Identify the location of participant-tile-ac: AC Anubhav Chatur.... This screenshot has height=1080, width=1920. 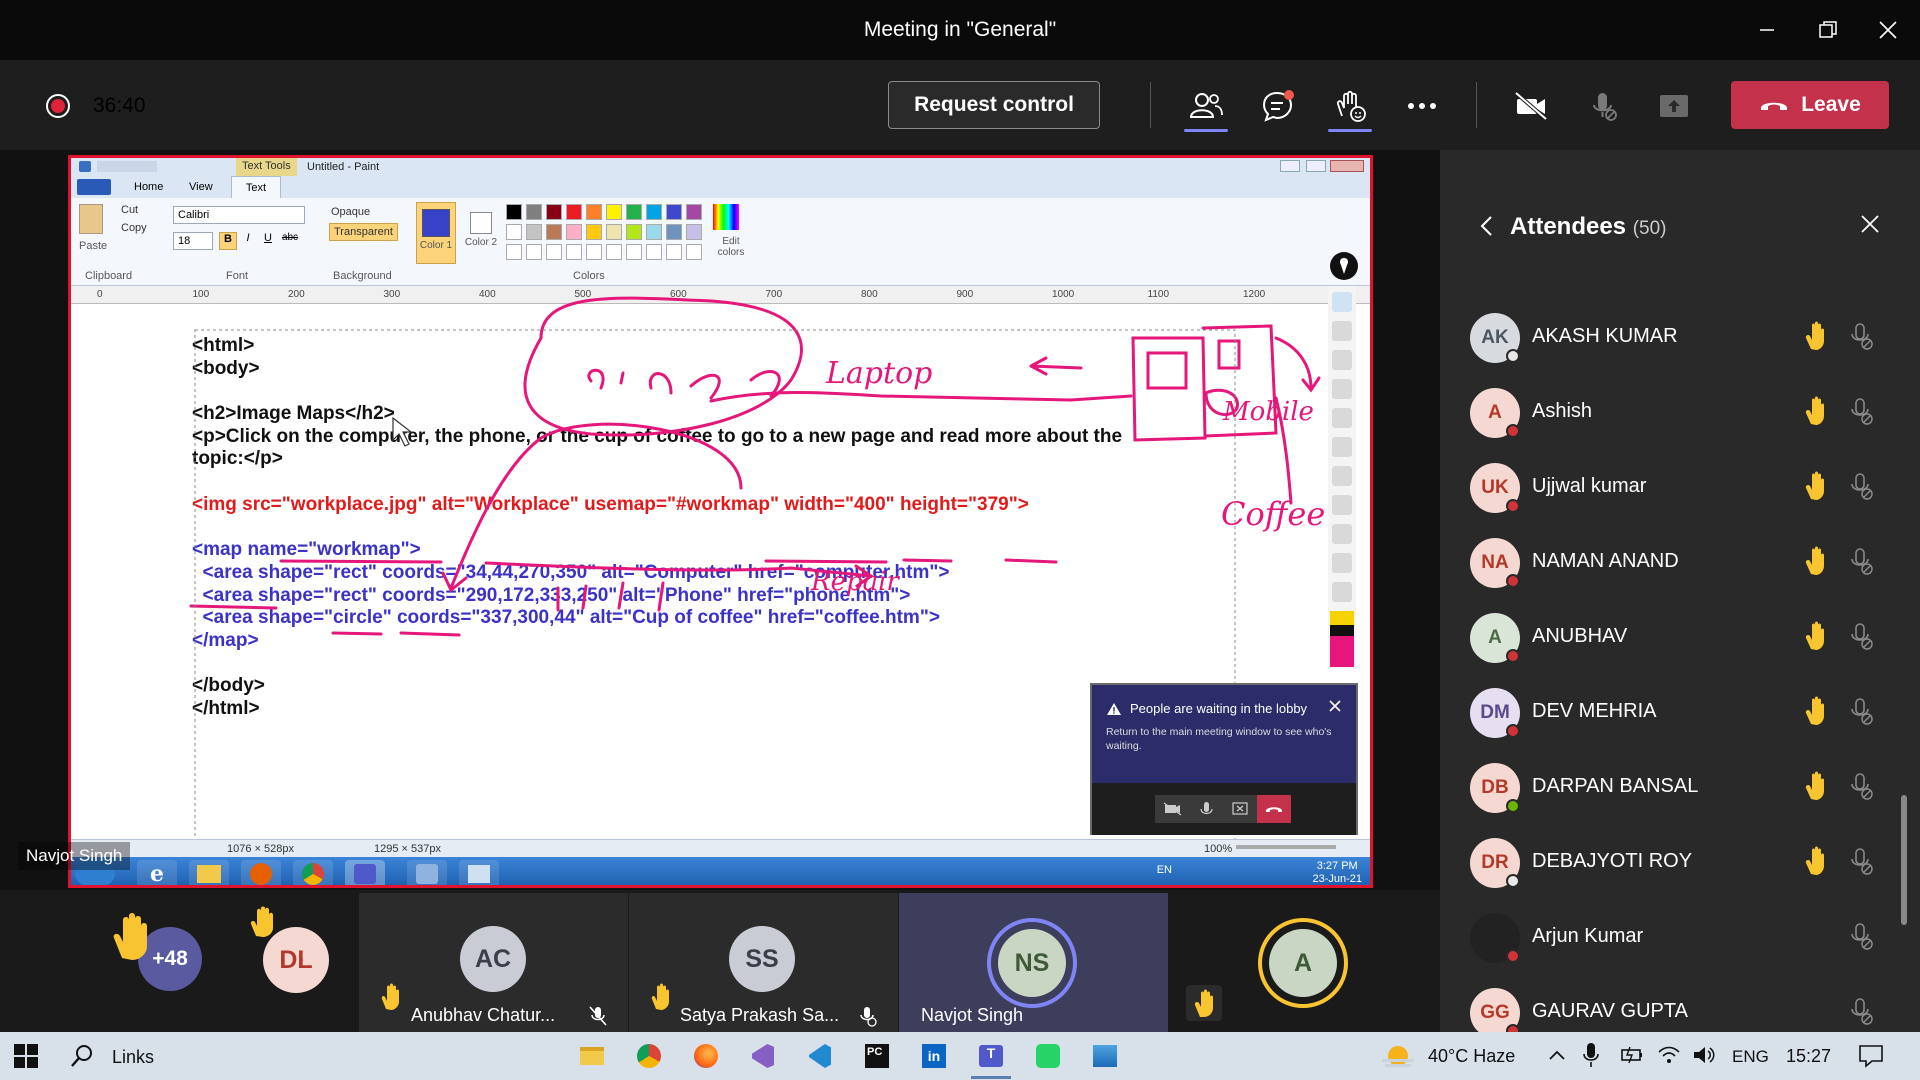
(493, 963).